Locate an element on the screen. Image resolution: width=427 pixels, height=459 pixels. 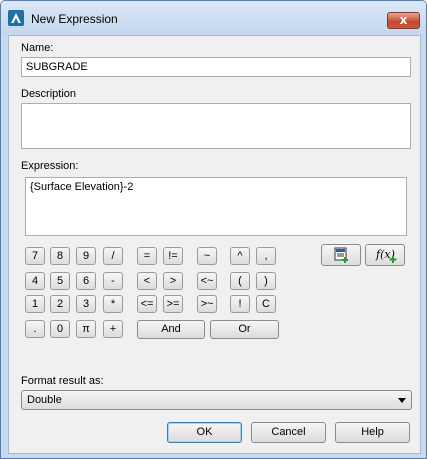
key-minus: - is located at coordinates (113, 281).